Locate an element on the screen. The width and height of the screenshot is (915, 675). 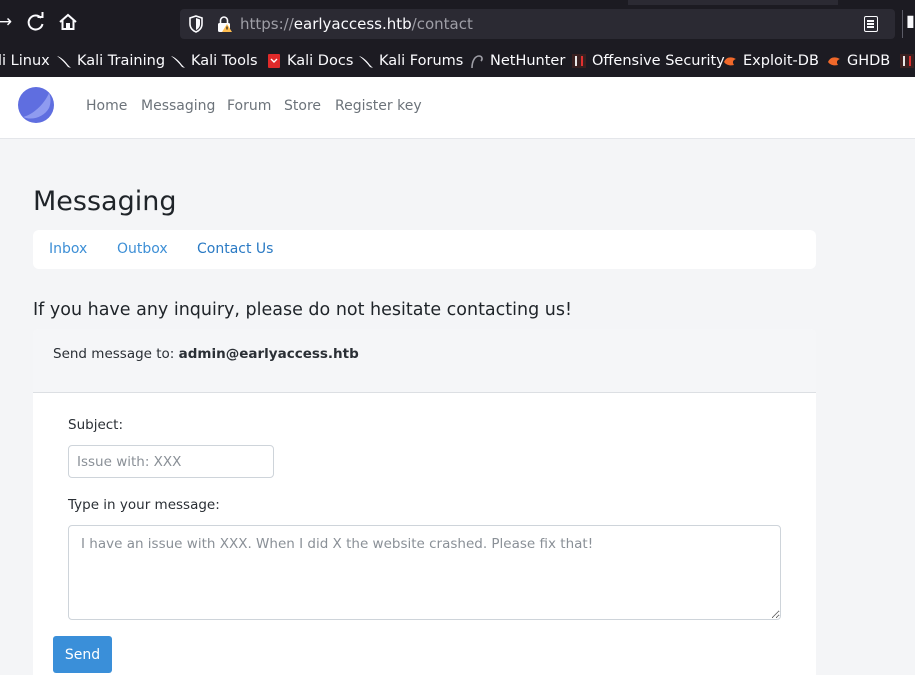
bookmark-nethunter: NetHunter is located at coordinates (517, 61).